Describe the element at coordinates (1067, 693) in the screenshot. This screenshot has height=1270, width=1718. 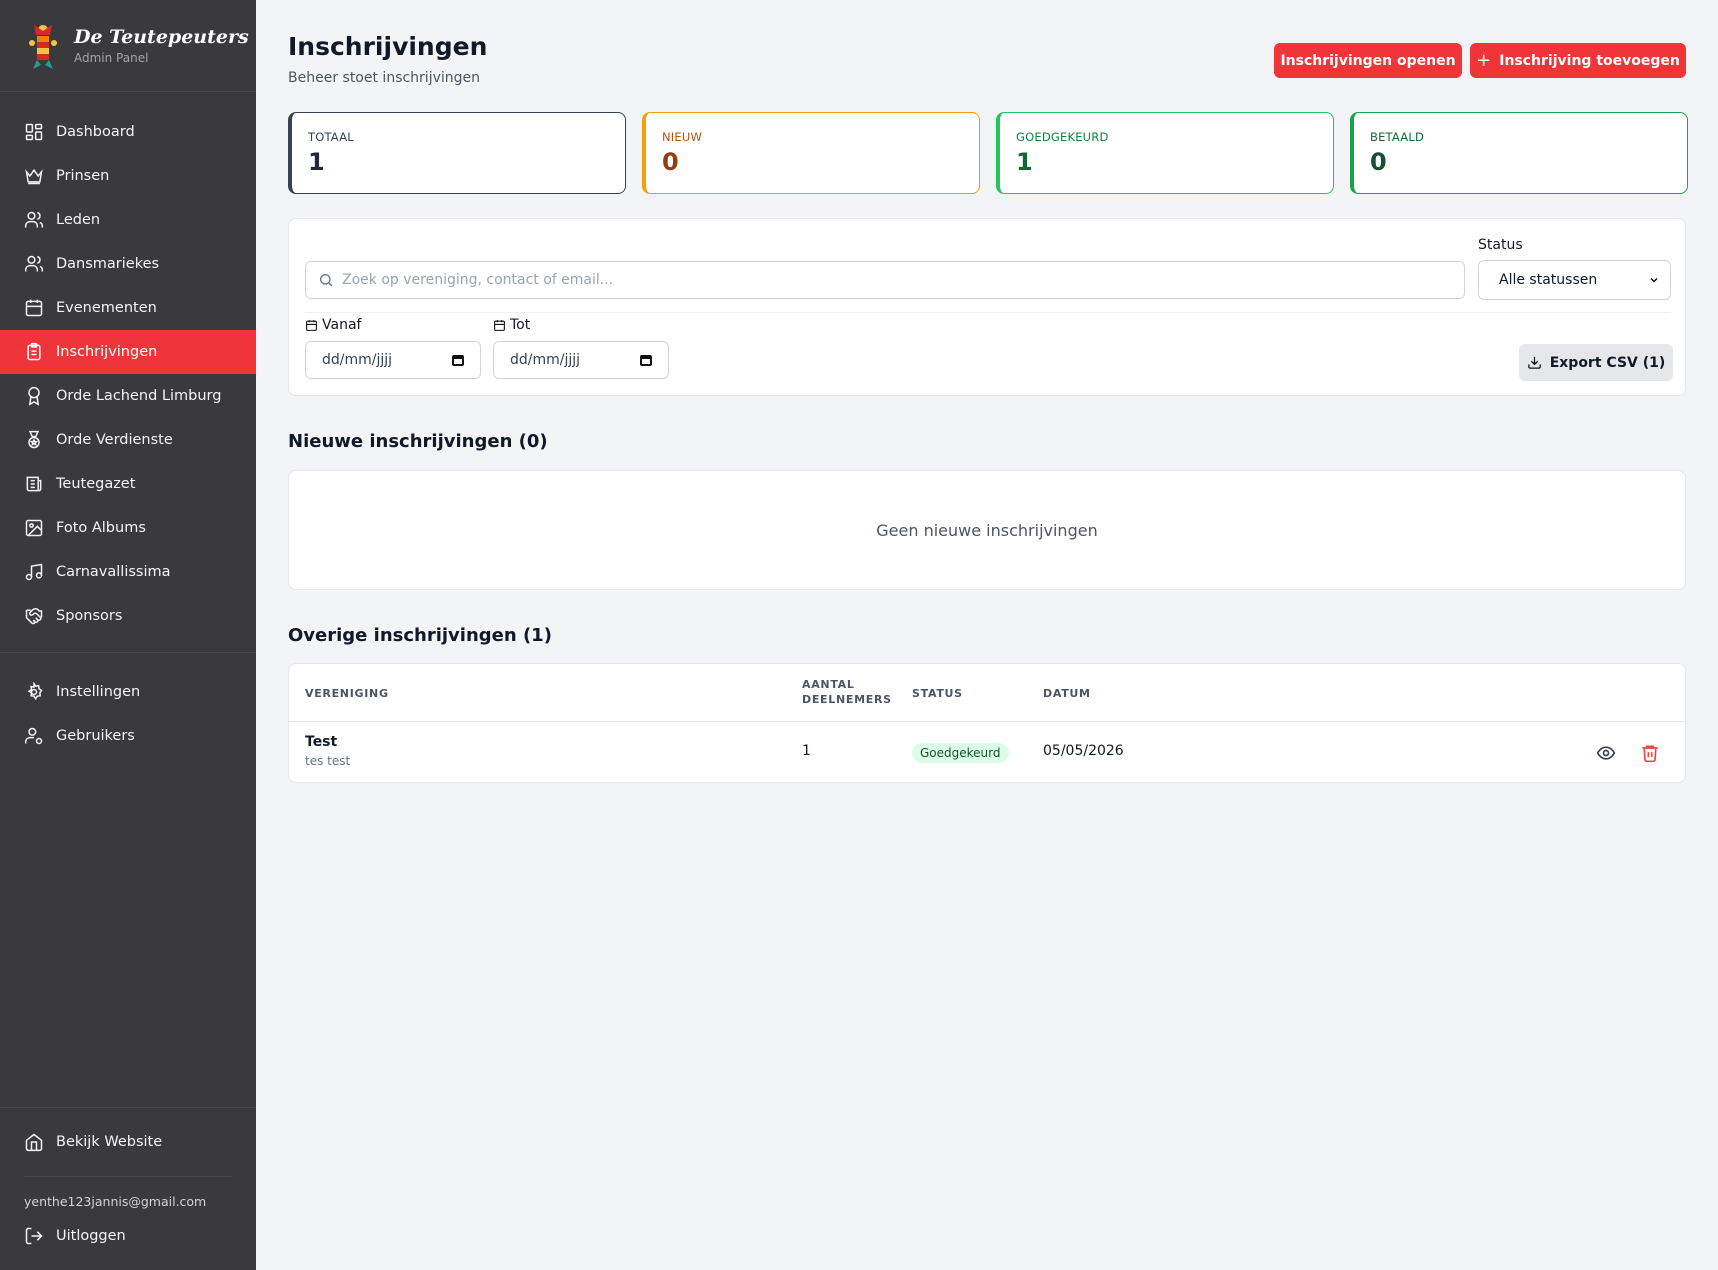
I see `column-header-datum: DATUM` at that location.